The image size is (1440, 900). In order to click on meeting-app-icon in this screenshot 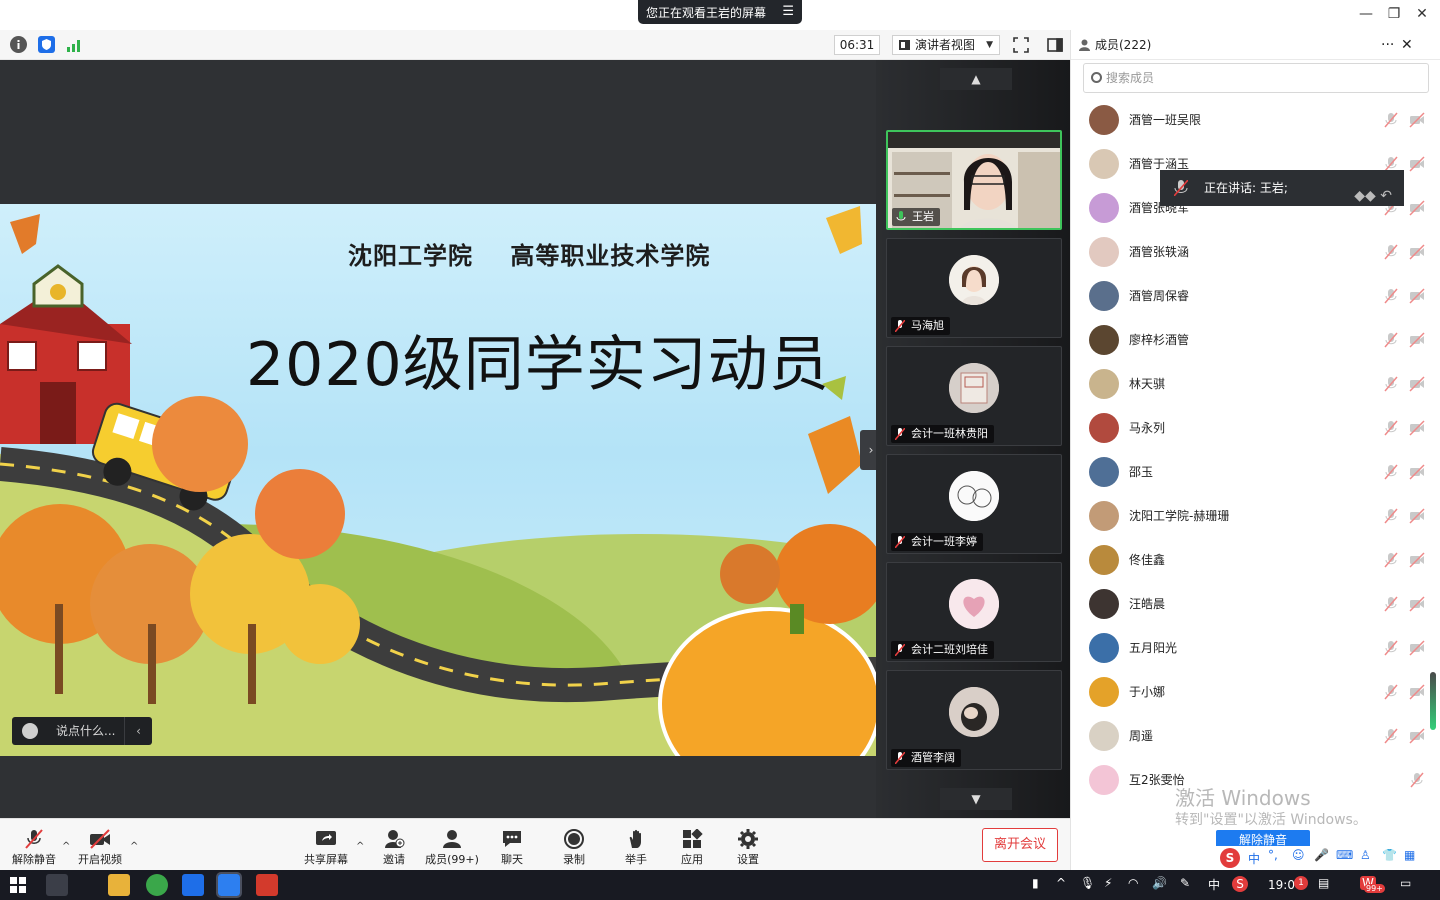, I will do `click(229, 885)`.